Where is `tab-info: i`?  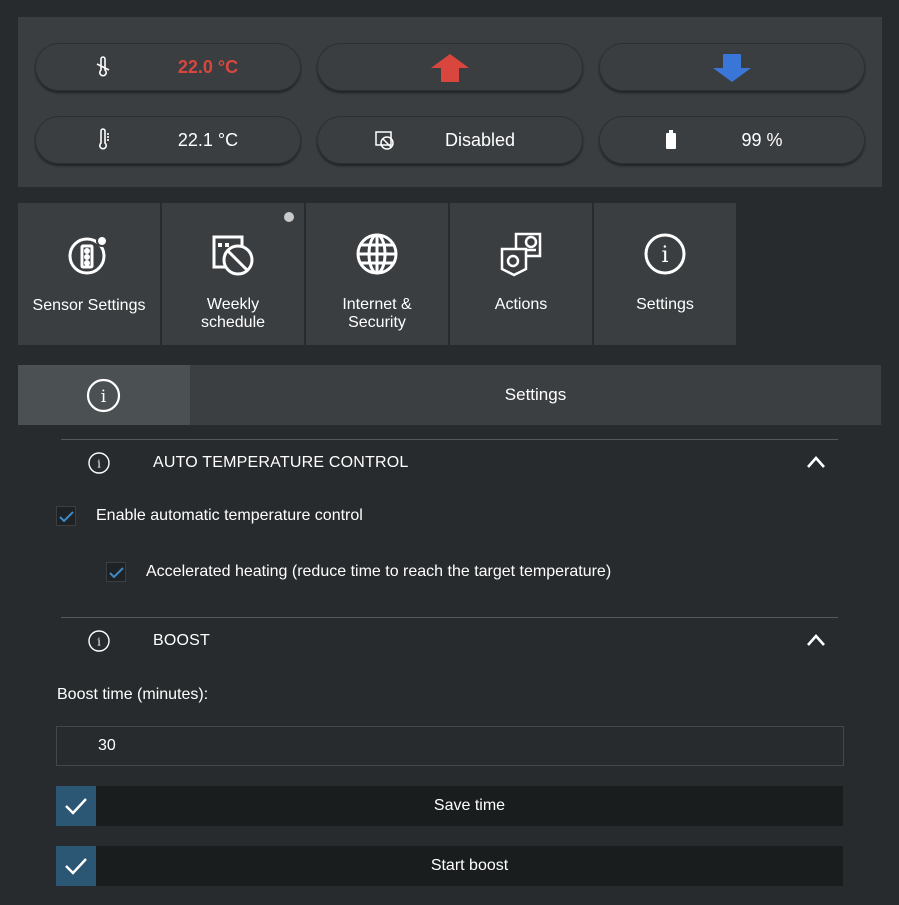 tab-info: i is located at coordinates (104, 395).